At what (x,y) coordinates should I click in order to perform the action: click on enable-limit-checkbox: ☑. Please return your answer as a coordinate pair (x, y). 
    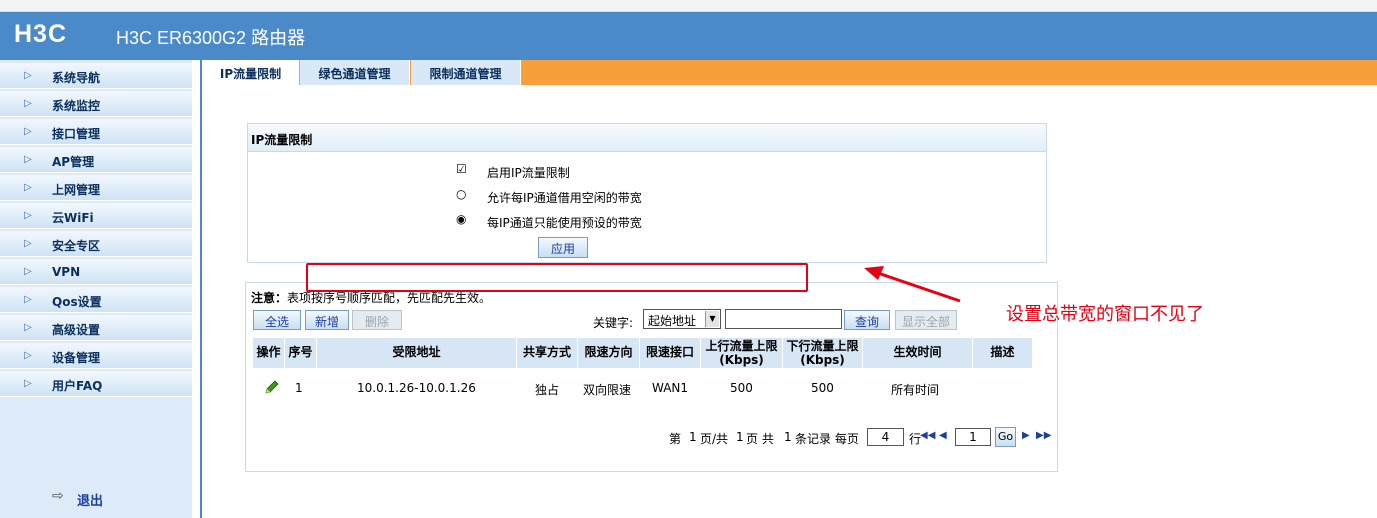
    Looking at the image, I should click on (461, 169).